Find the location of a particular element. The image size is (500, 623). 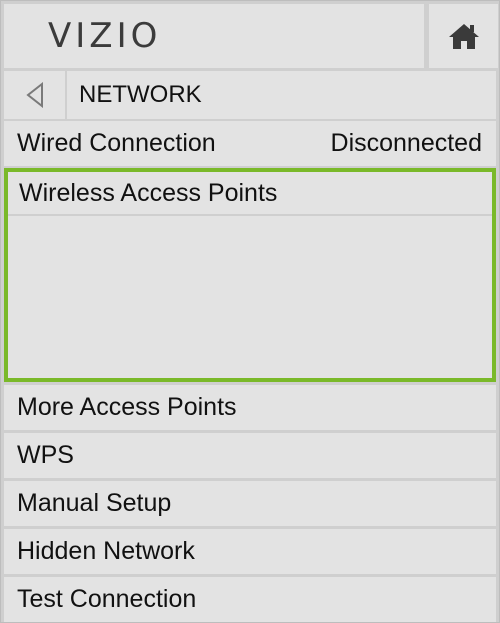

home-icon is located at coordinates (463, 36).